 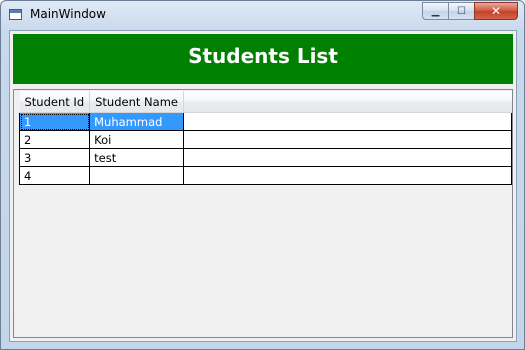 I want to click on header-banner: Students List, so click(x=263, y=59).